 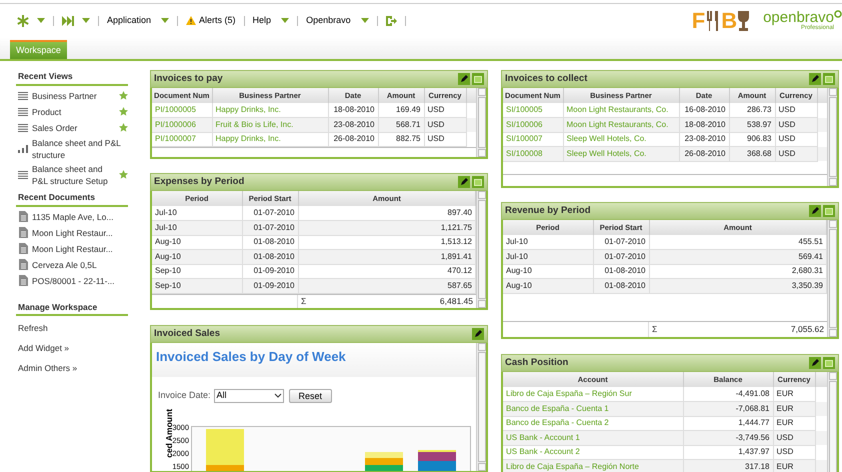 I want to click on sidebar-item: Cerveza Ale 0,5L, so click(x=72, y=264).